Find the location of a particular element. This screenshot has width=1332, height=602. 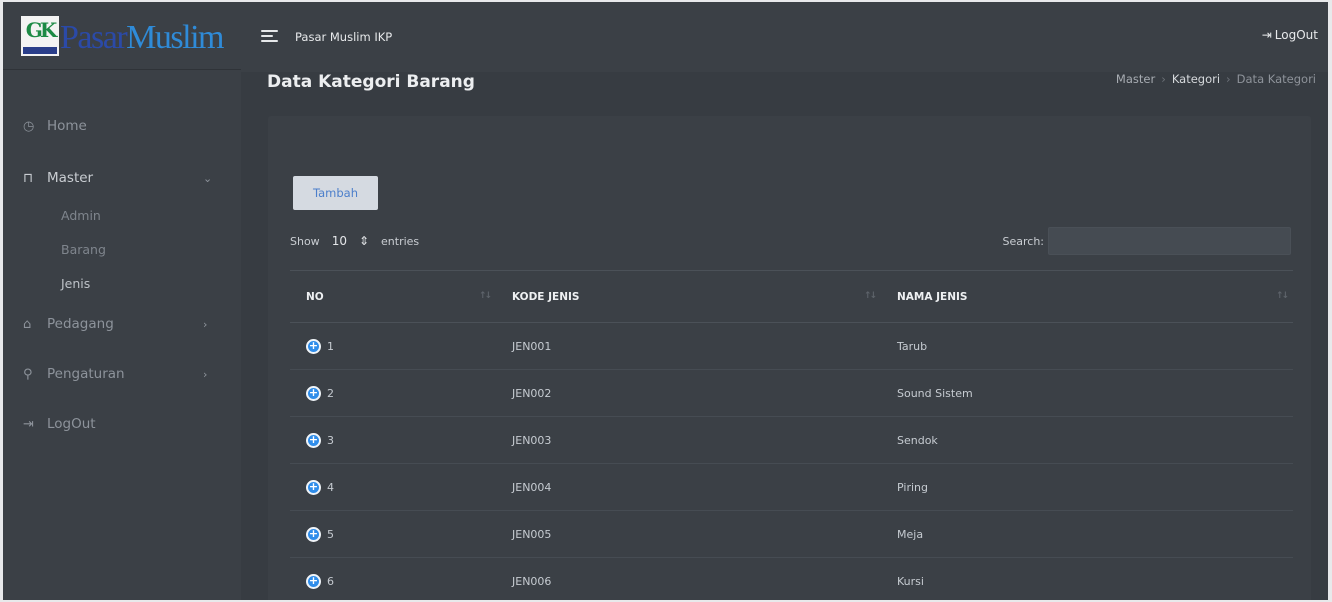

table-row: +2 JEN002 Sound Sistem is located at coordinates (791, 393).